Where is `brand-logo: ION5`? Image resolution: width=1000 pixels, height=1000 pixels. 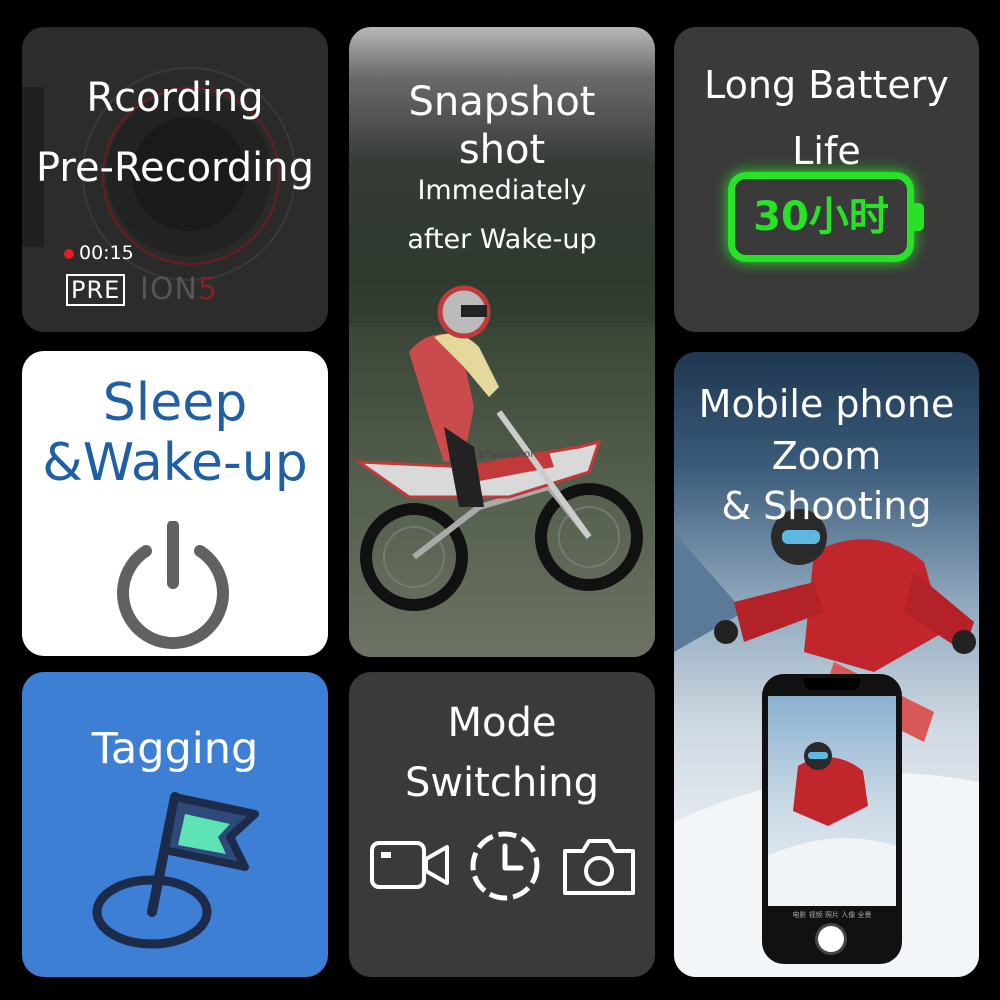
brand-logo: ION5 is located at coordinates (179, 289).